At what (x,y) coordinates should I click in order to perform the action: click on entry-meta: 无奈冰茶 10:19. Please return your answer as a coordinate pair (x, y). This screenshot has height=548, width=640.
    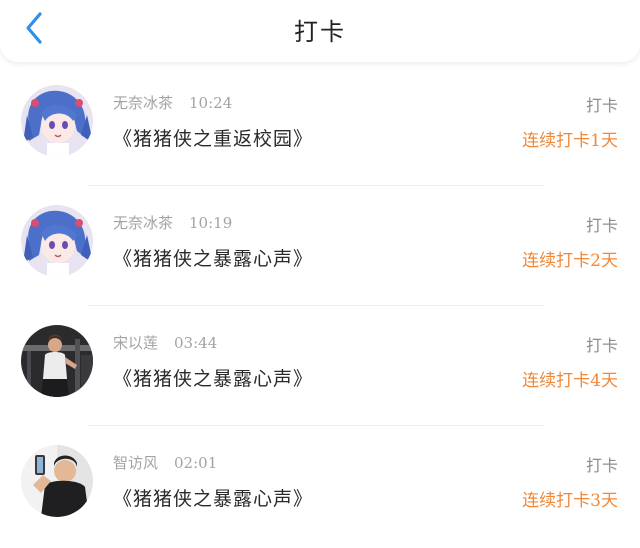
    Looking at the image, I should click on (172, 222).